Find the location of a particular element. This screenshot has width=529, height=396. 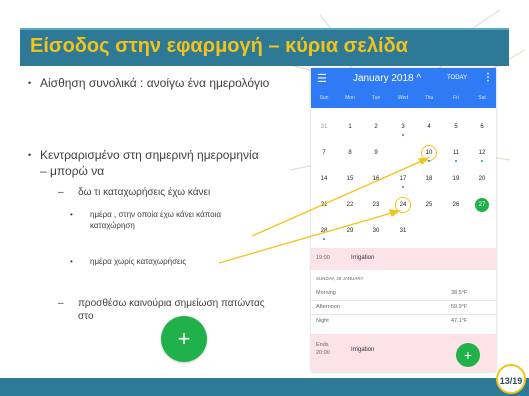

event-time: 20:00 is located at coordinates (323, 353).